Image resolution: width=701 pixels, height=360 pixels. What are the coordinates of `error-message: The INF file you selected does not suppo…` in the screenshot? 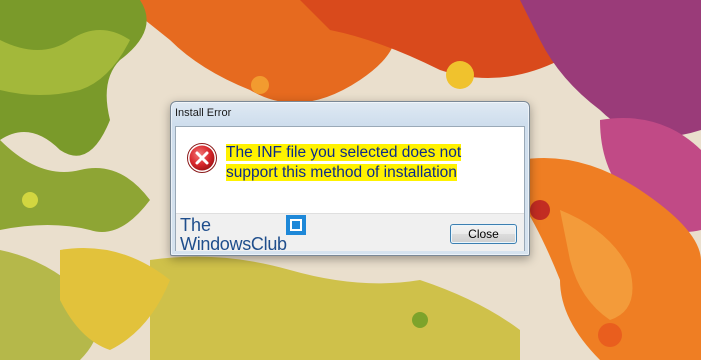 It's located at (371, 163).